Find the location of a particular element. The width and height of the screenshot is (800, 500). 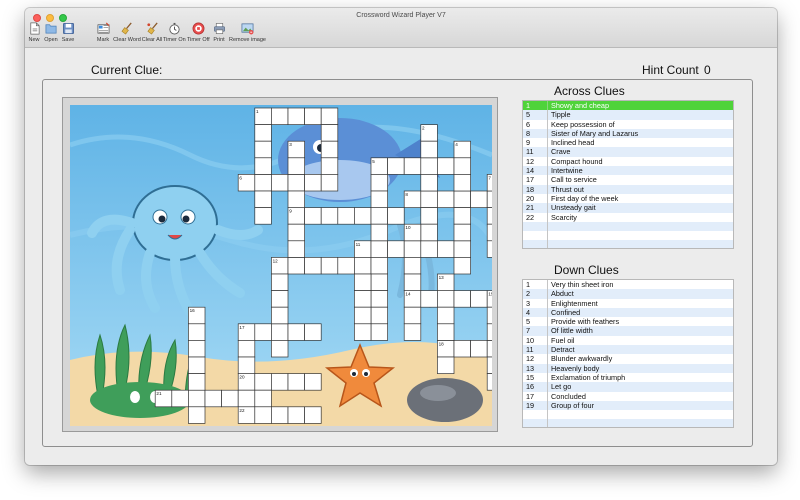

across-clue-row: 6 Keep possession of is located at coordinates (628, 124).